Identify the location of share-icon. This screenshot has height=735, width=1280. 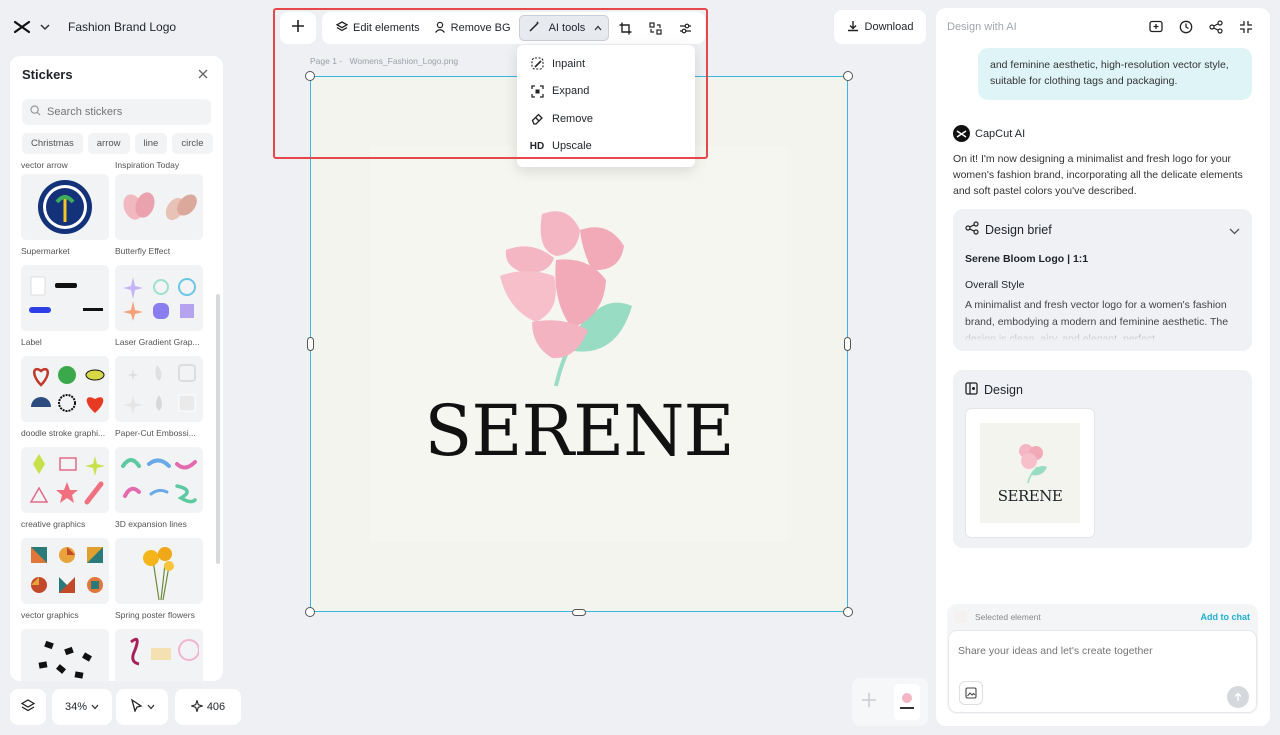
(1216, 27).